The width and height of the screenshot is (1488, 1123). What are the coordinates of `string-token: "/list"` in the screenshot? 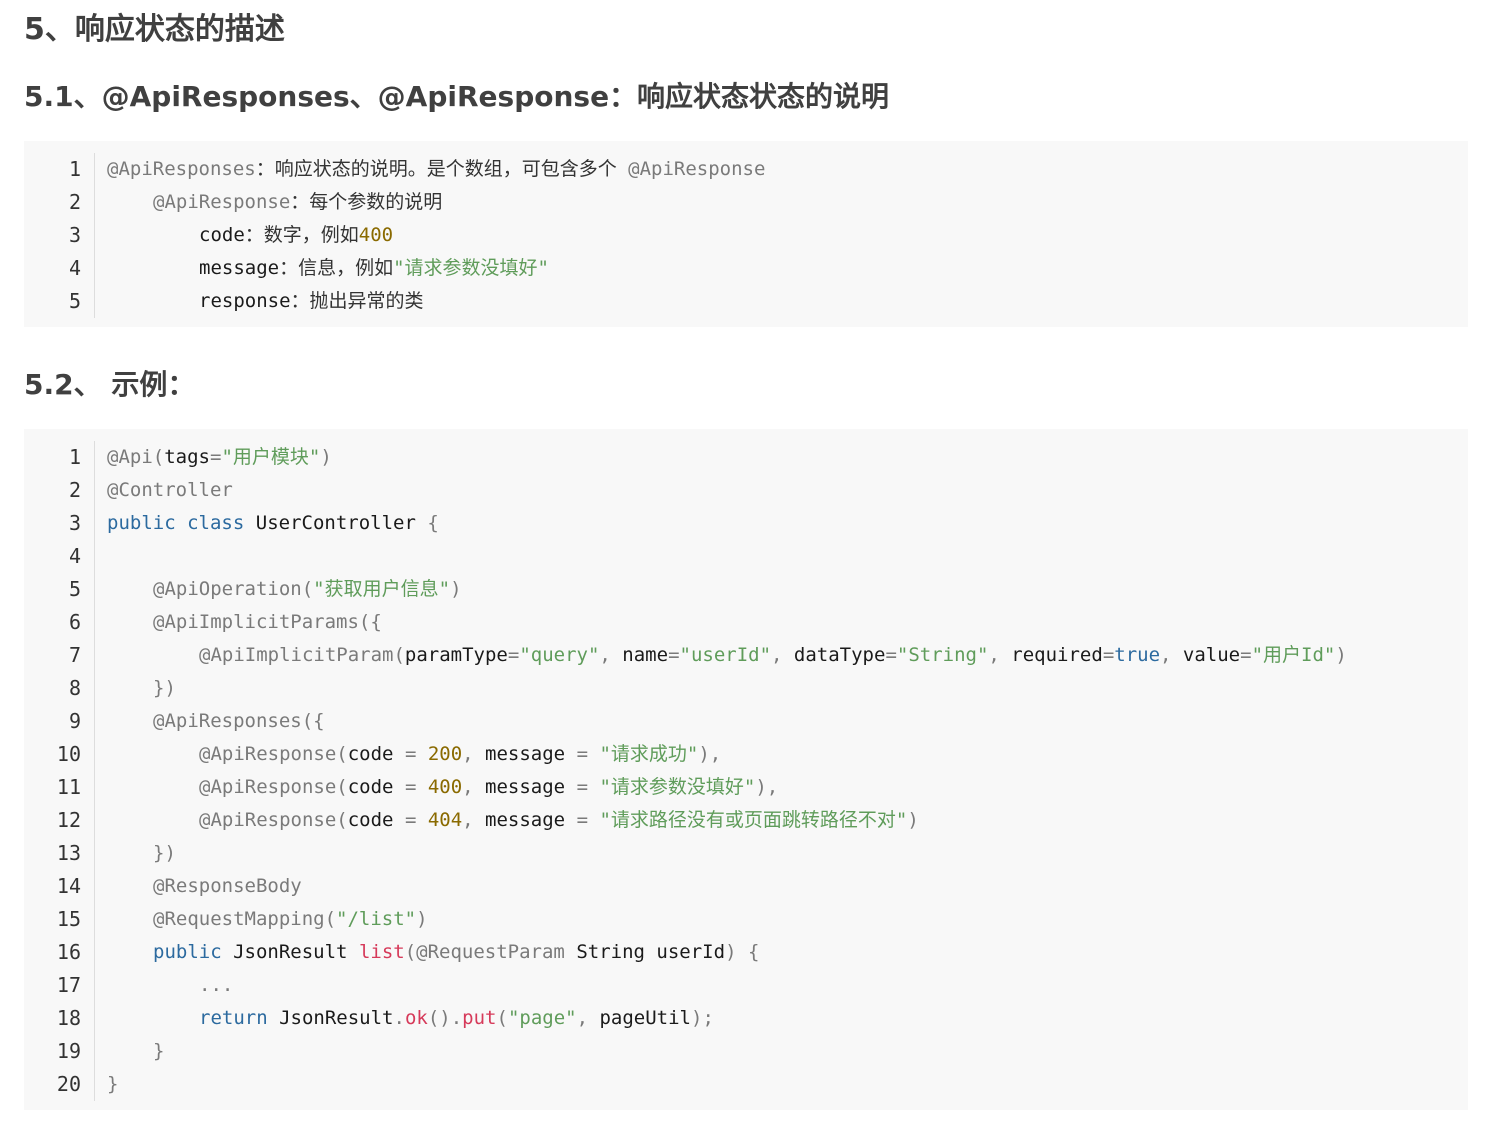 It's located at (376, 919).